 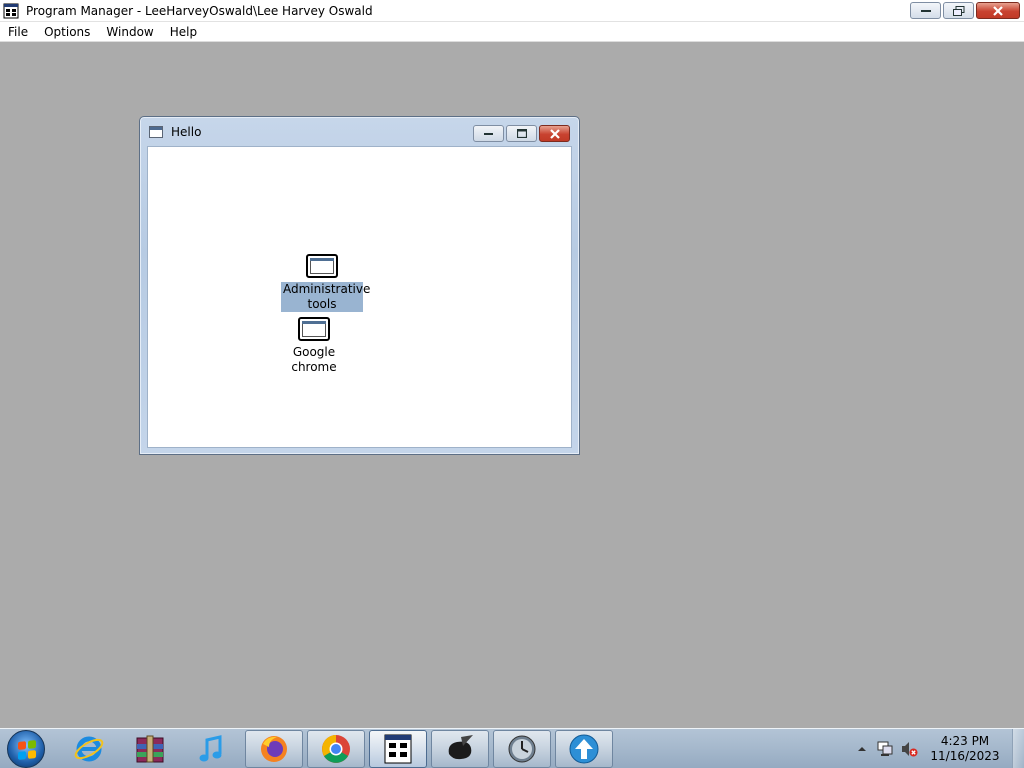 I want to click on chrome-icon, so click(x=336, y=749).